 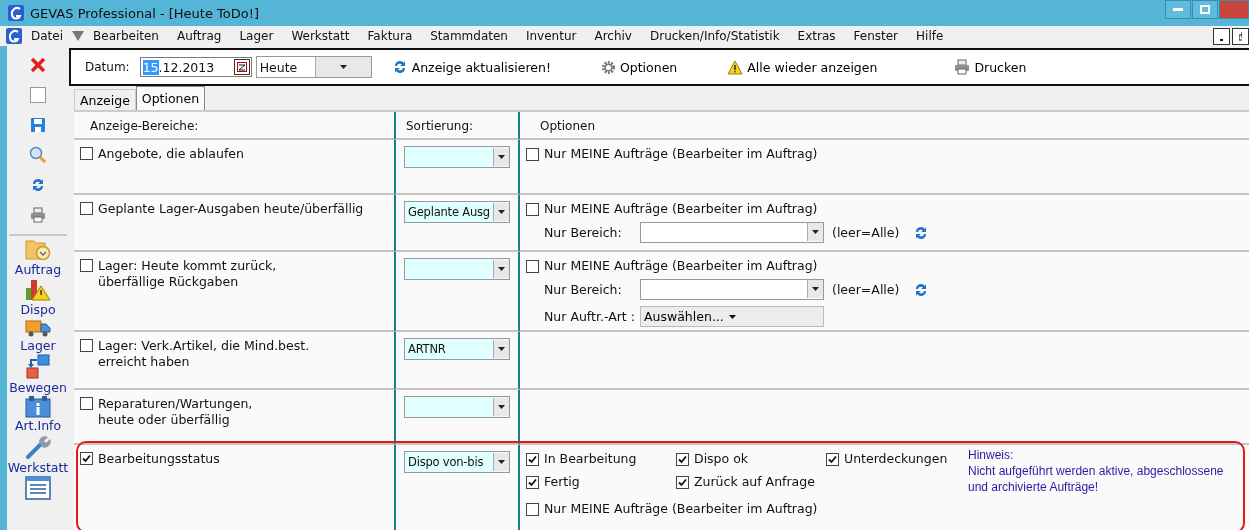 What do you see at coordinates (241, 67) in the screenshot?
I see `calendar-icon` at bounding box center [241, 67].